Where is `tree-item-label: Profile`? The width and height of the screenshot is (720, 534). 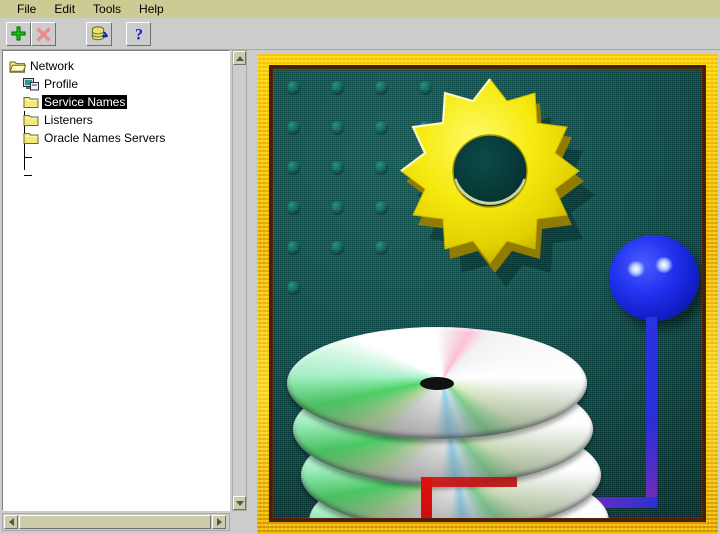 tree-item-label: Profile is located at coordinates (61, 84).